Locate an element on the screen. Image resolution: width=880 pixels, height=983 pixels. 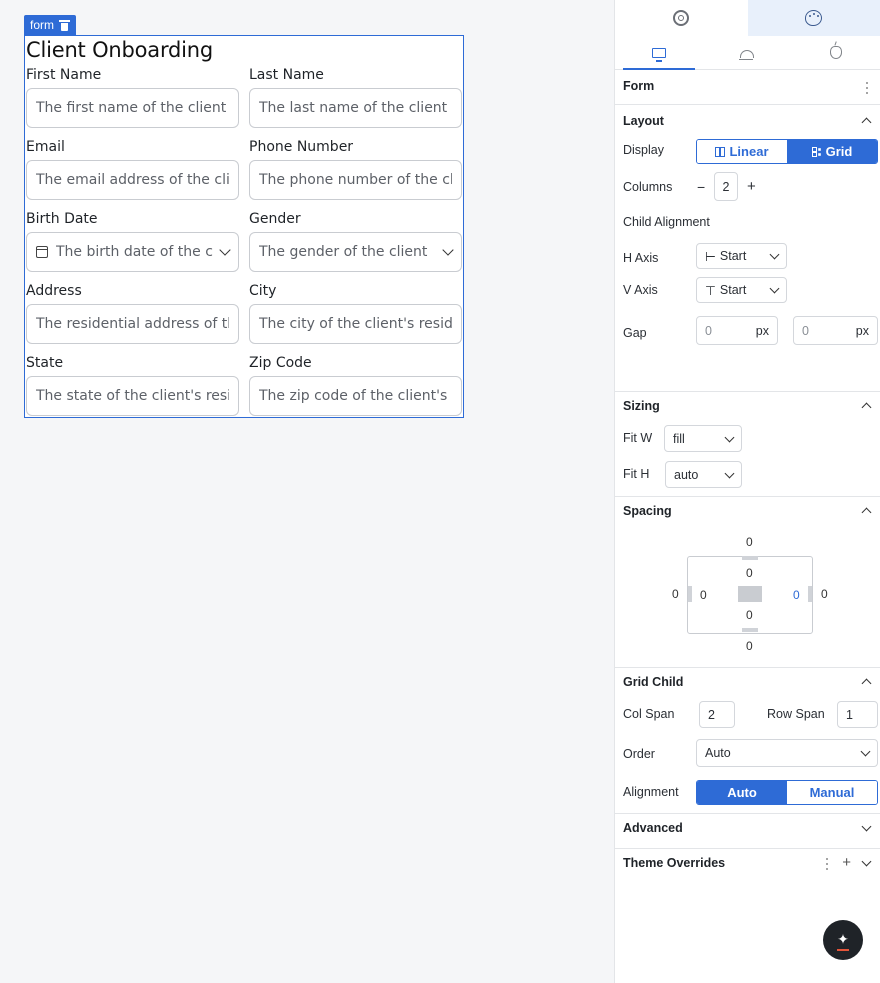
panel-top-tabs is located at coordinates (747, 18).